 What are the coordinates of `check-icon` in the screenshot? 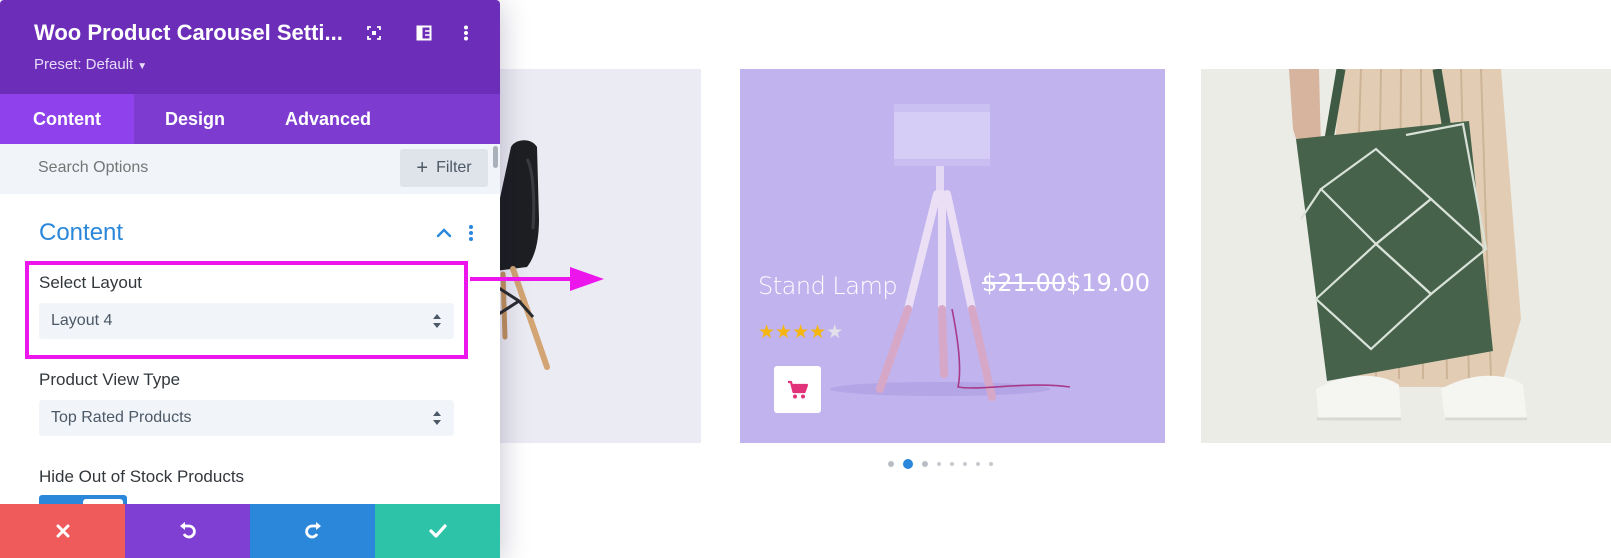 It's located at (437, 531).